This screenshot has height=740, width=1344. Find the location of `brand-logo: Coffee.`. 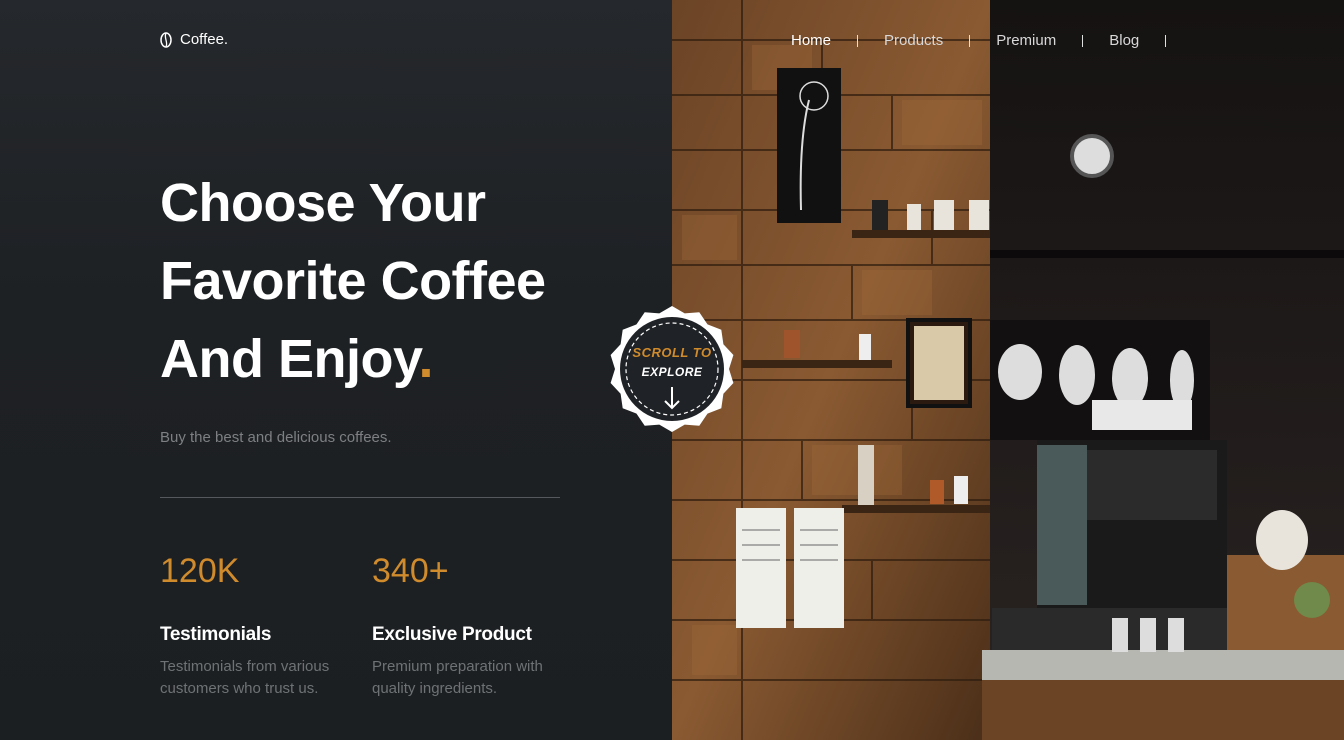

brand-logo: Coffee. is located at coordinates (194, 39).